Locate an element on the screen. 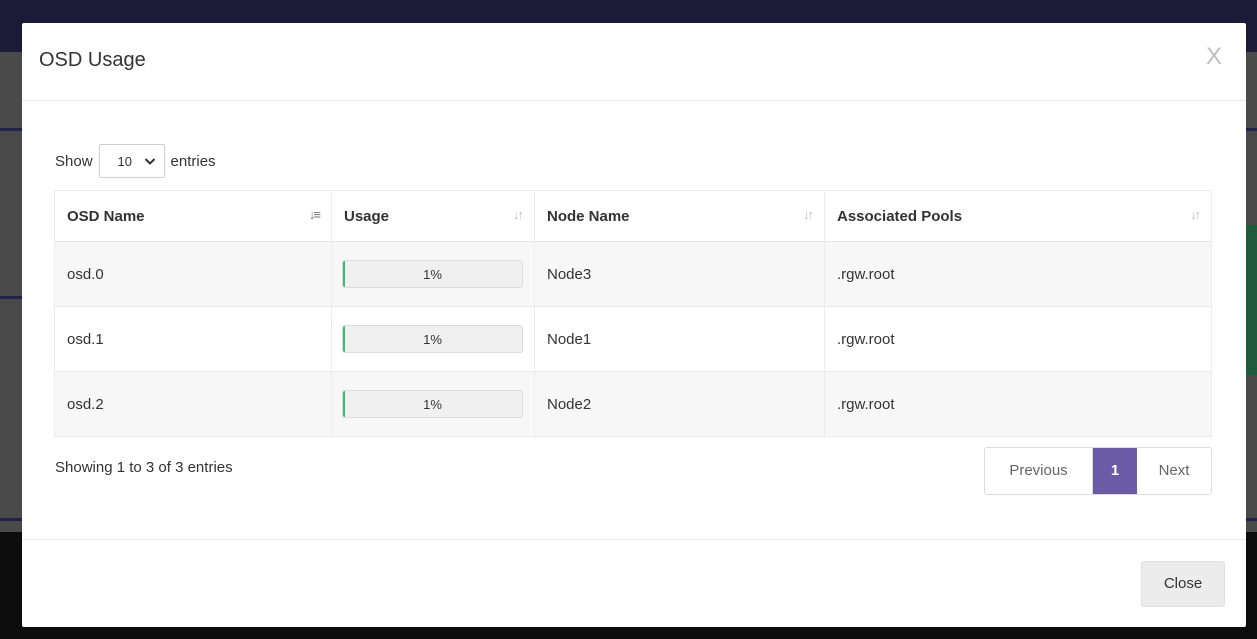  modal-header: OSD Usage X is located at coordinates (634, 62).